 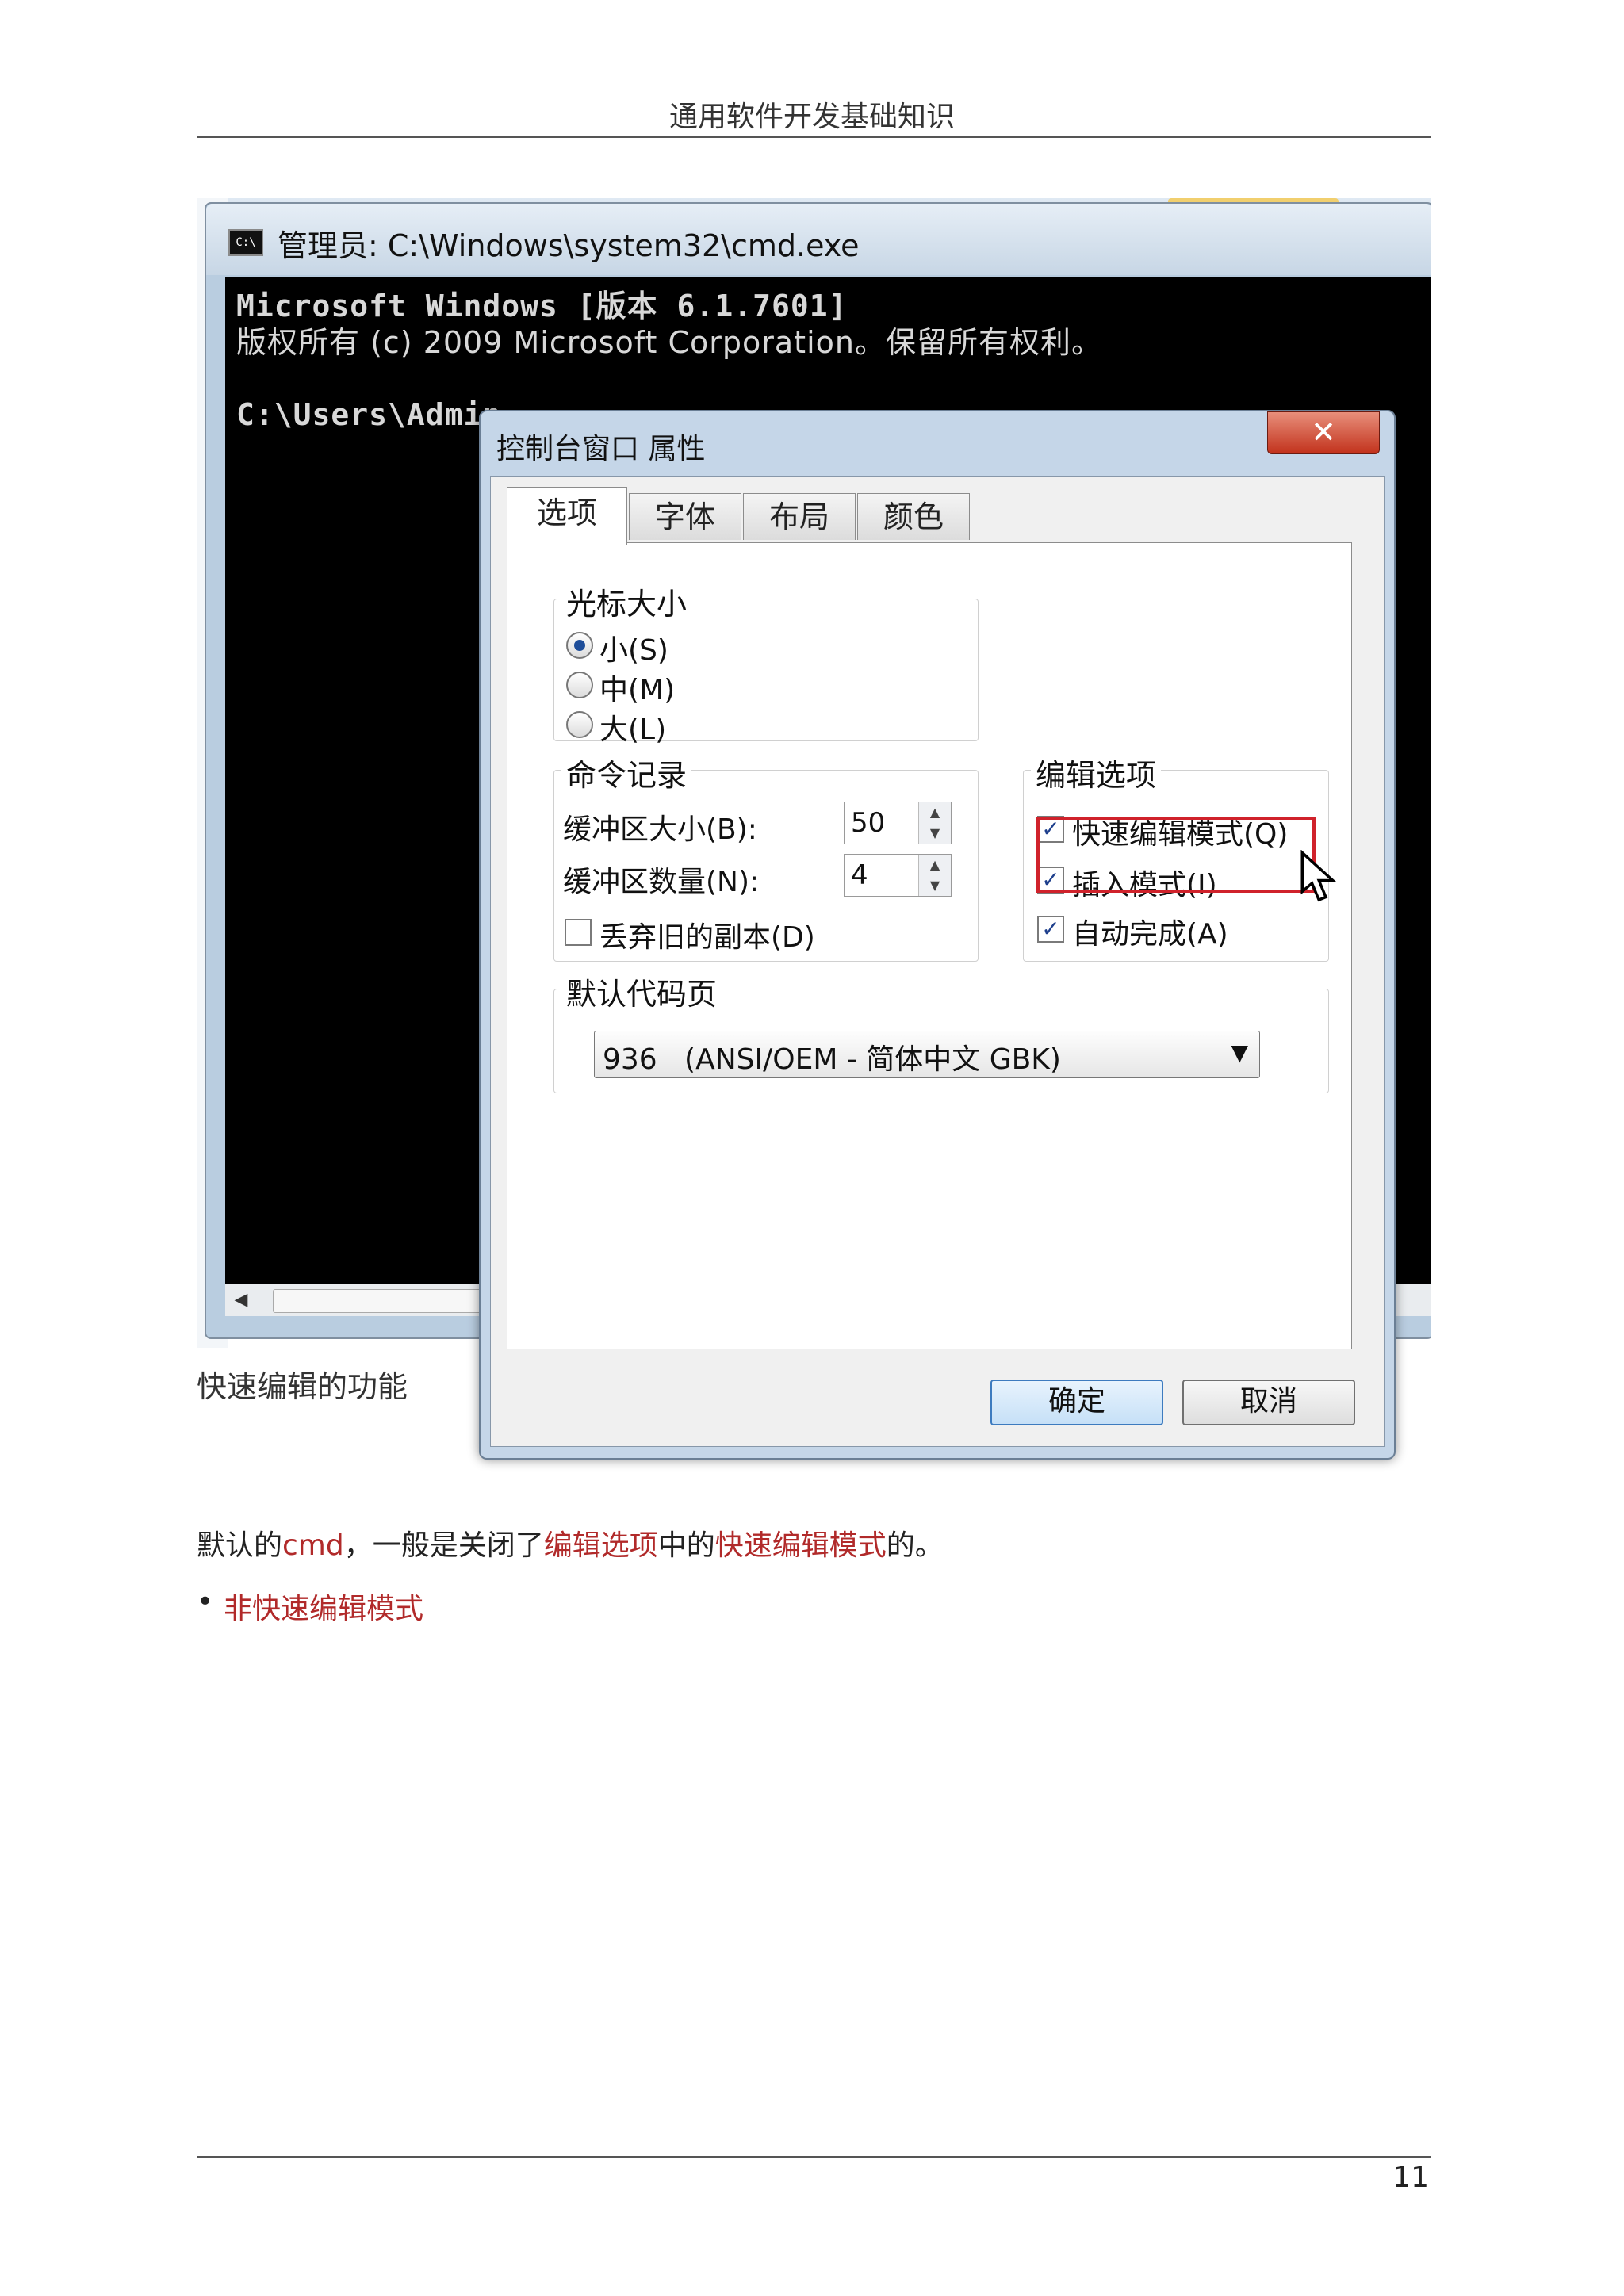 I want to click on text-run: ，一般是关闭了, so click(x=443, y=1545).